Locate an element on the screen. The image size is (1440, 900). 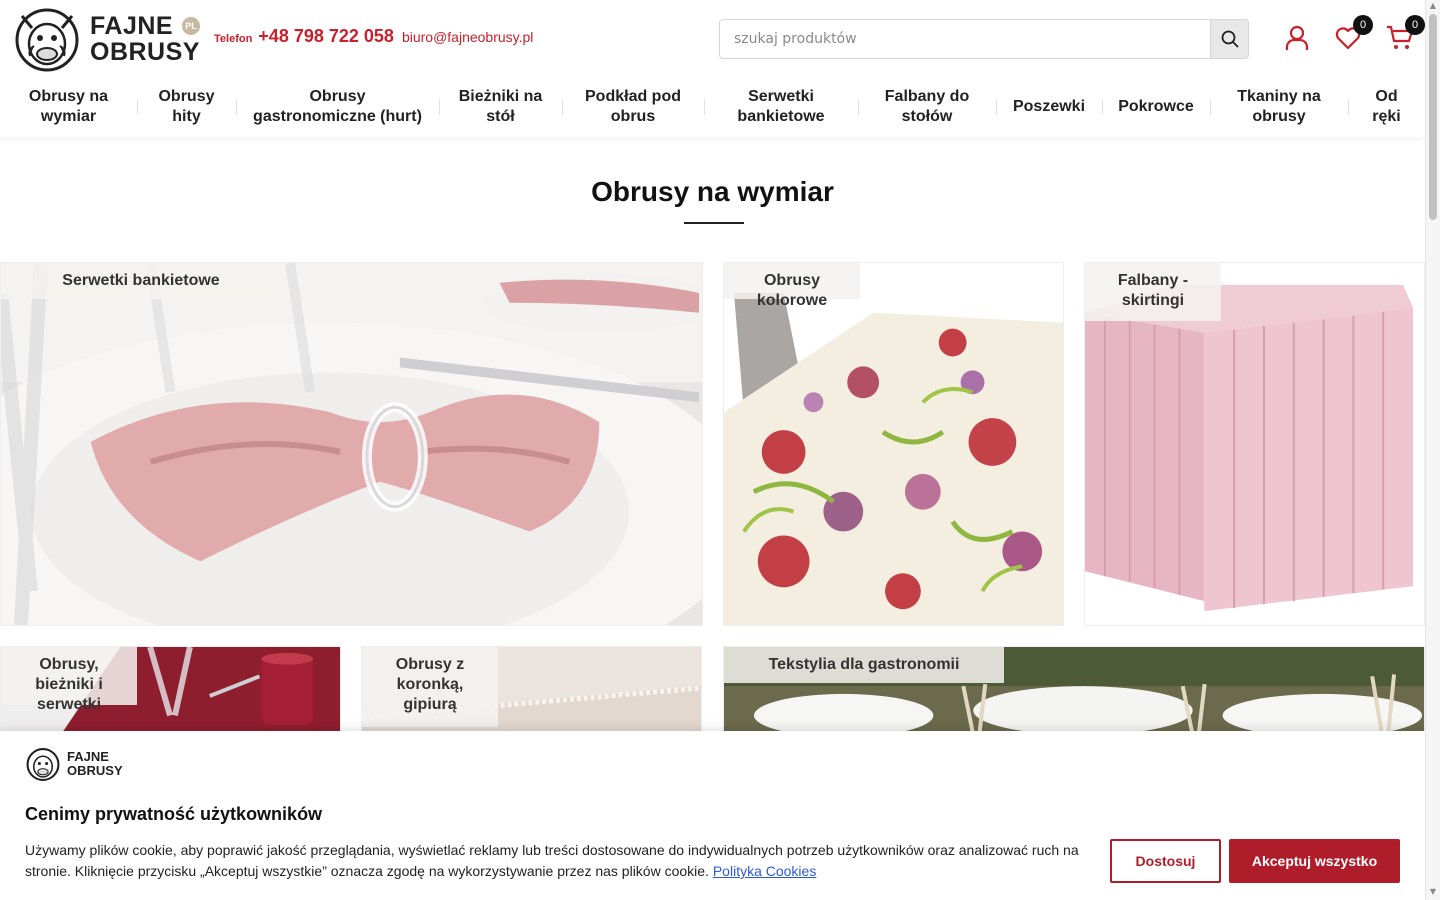
nav-item-obrusy-na-wymiar: Obrusy na wymiar is located at coordinates (68, 107).